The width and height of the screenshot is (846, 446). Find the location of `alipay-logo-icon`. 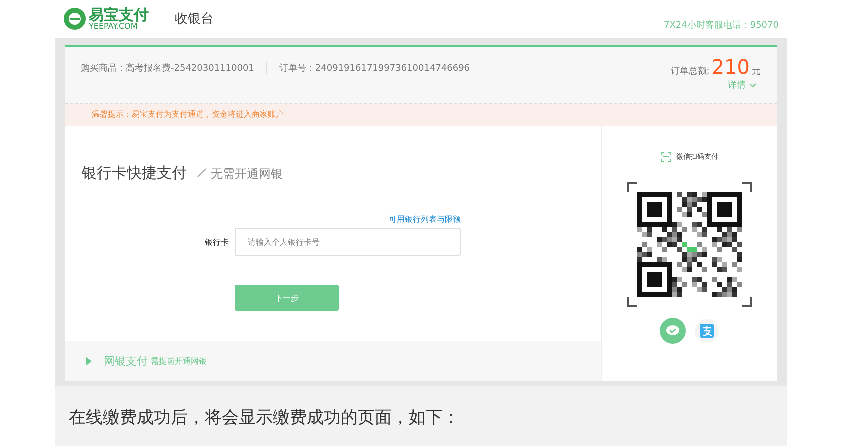

alipay-logo-icon is located at coordinates (707, 331).